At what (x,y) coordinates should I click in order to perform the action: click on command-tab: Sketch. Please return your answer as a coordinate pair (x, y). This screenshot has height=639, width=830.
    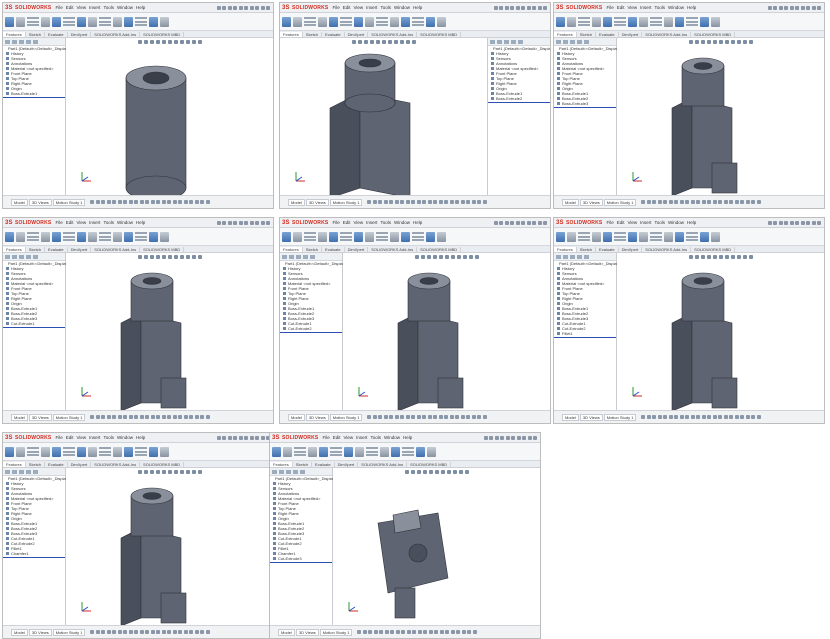
    Looking at the image, I should click on (36, 464).